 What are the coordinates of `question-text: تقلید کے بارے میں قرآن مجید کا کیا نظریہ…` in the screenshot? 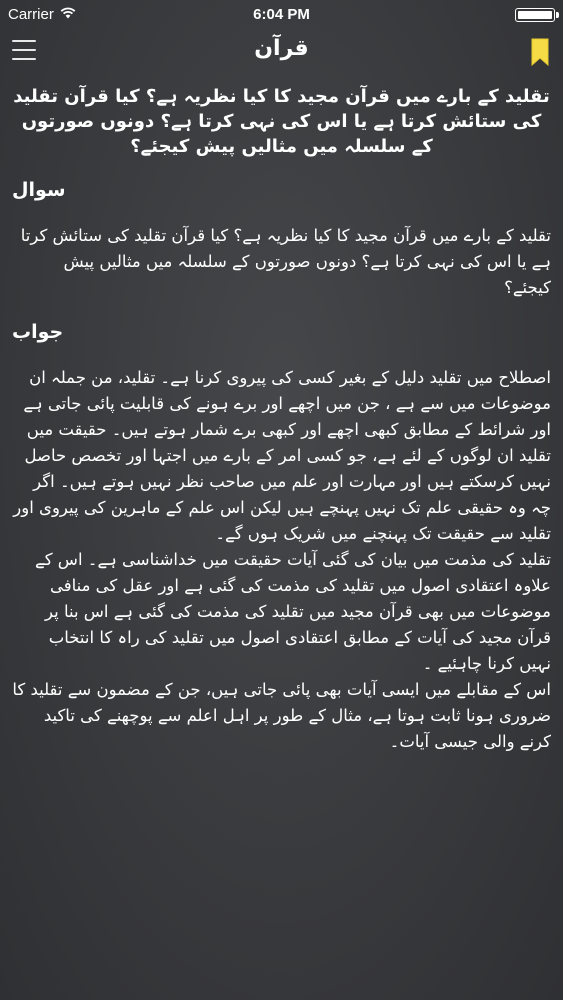 It's located at (285, 261).